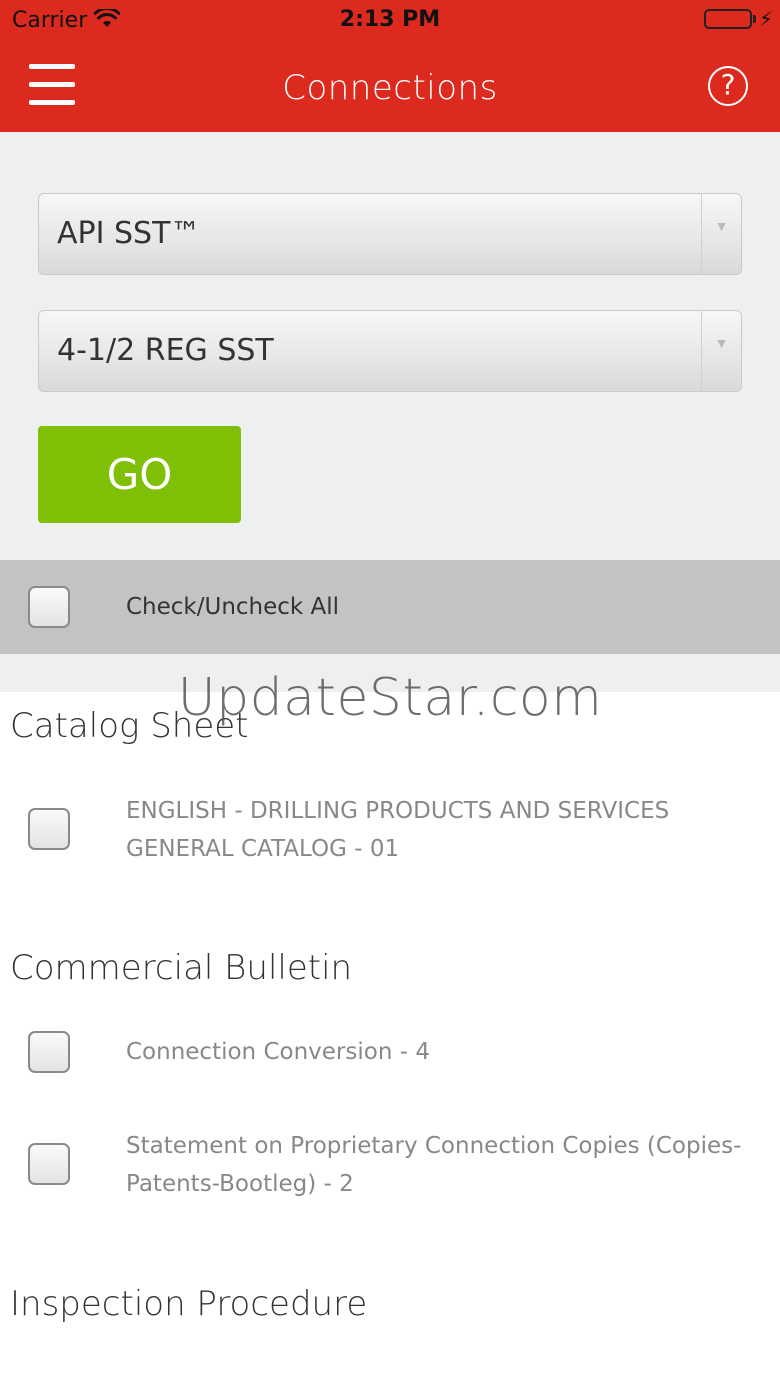  I want to click on battery-icon, so click(728, 19).